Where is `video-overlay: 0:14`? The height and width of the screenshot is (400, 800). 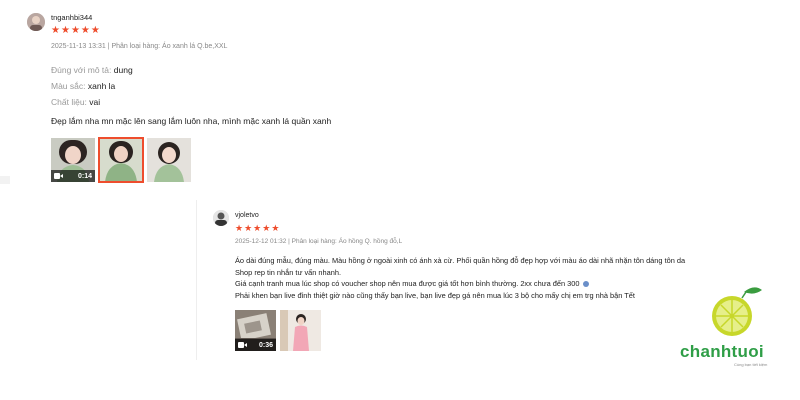 video-overlay: 0:14 is located at coordinates (73, 176).